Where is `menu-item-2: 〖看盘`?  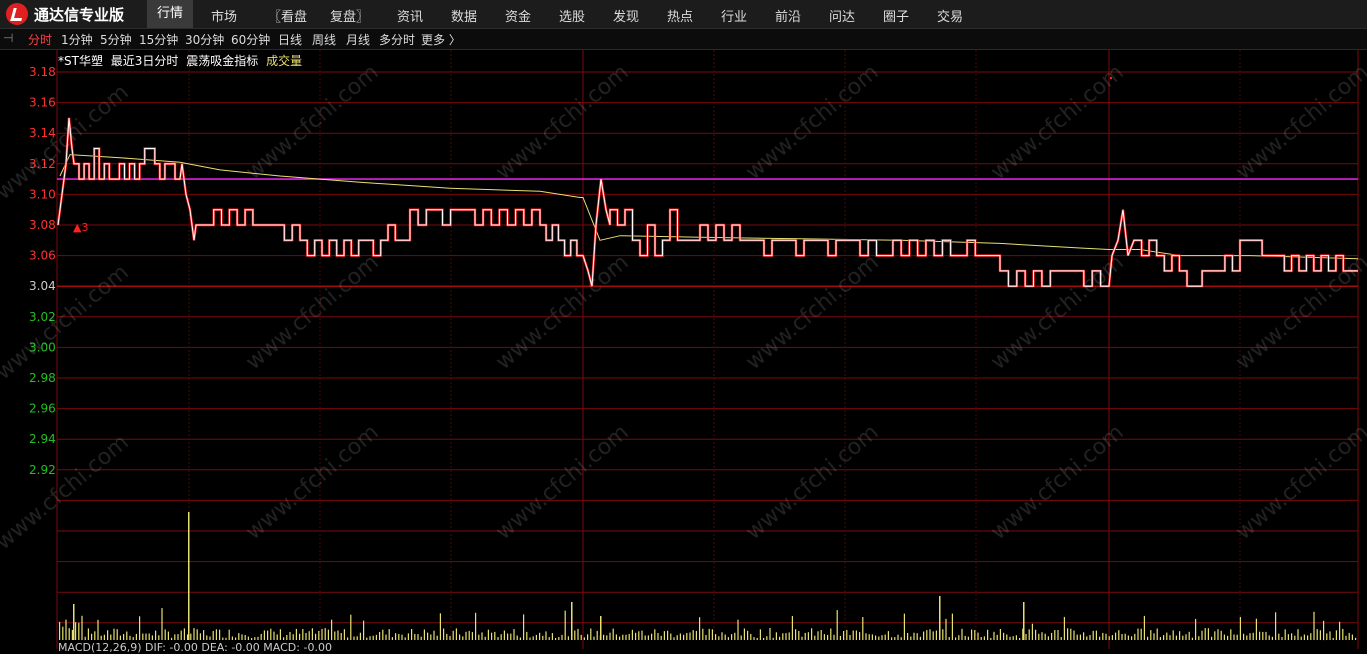
menu-item-2: 〖看盘 is located at coordinates (287, 15).